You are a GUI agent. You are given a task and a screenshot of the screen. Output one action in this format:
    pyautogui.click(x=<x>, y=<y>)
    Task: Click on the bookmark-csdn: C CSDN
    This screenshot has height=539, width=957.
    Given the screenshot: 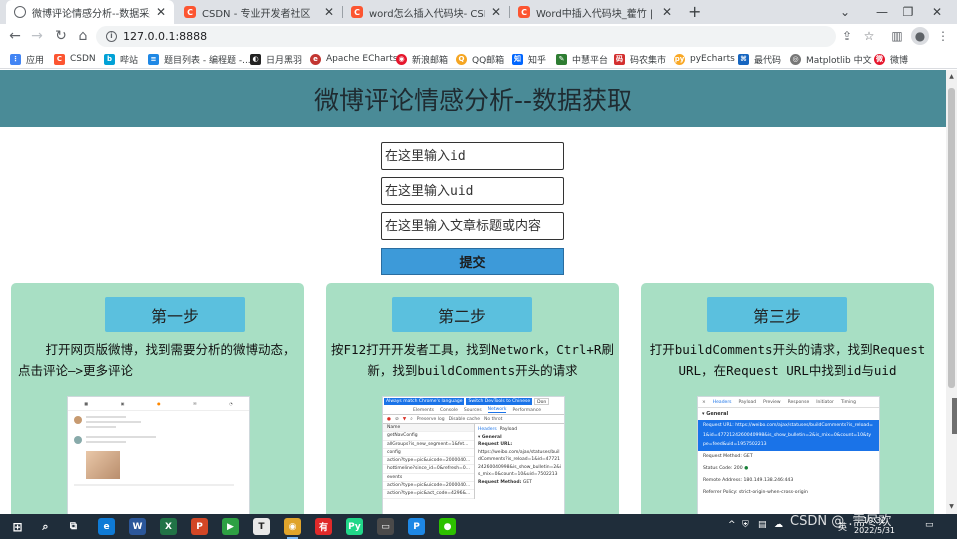 What is the action you would take?
    pyautogui.click(x=75, y=59)
    